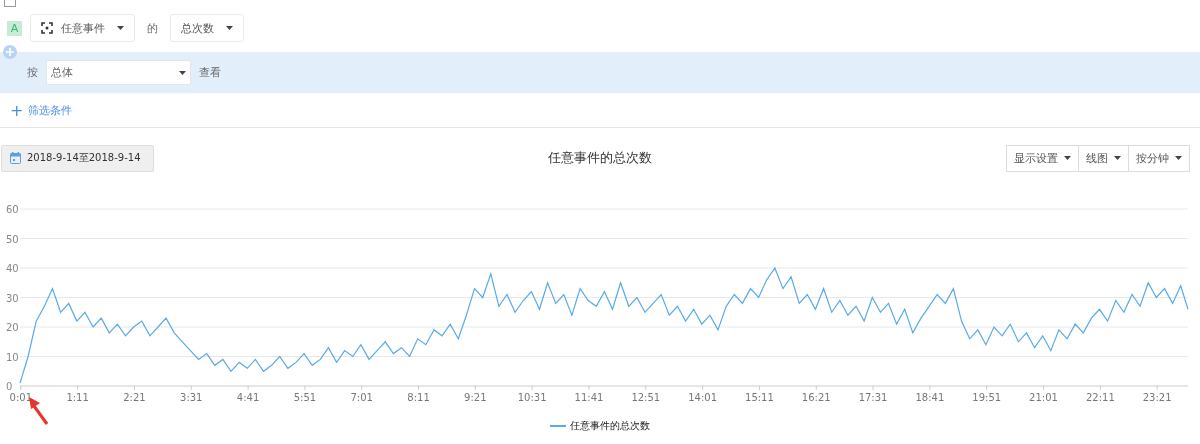  What do you see at coordinates (118, 72) in the screenshot?
I see `group-select: 总体` at bounding box center [118, 72].